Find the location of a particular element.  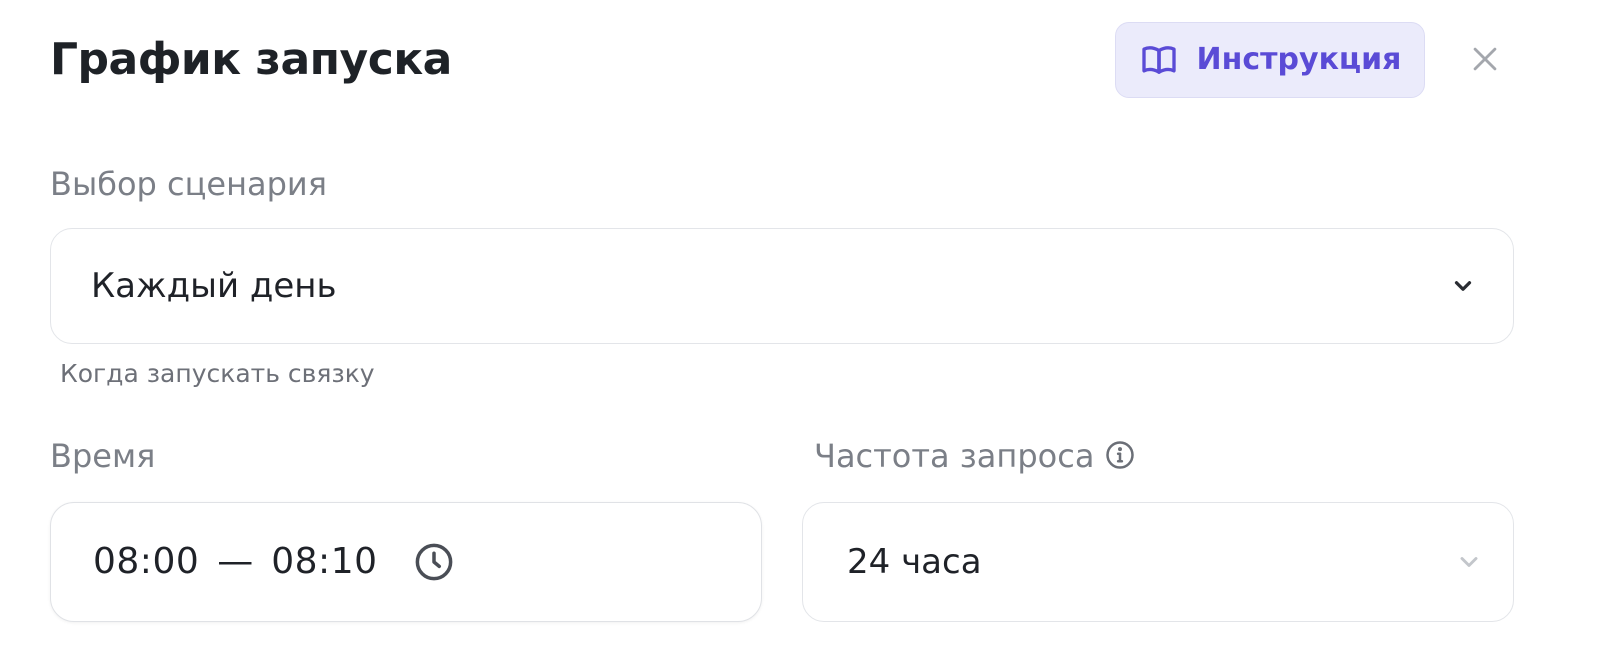

time-label: Время is located at coordinates (103, 456).